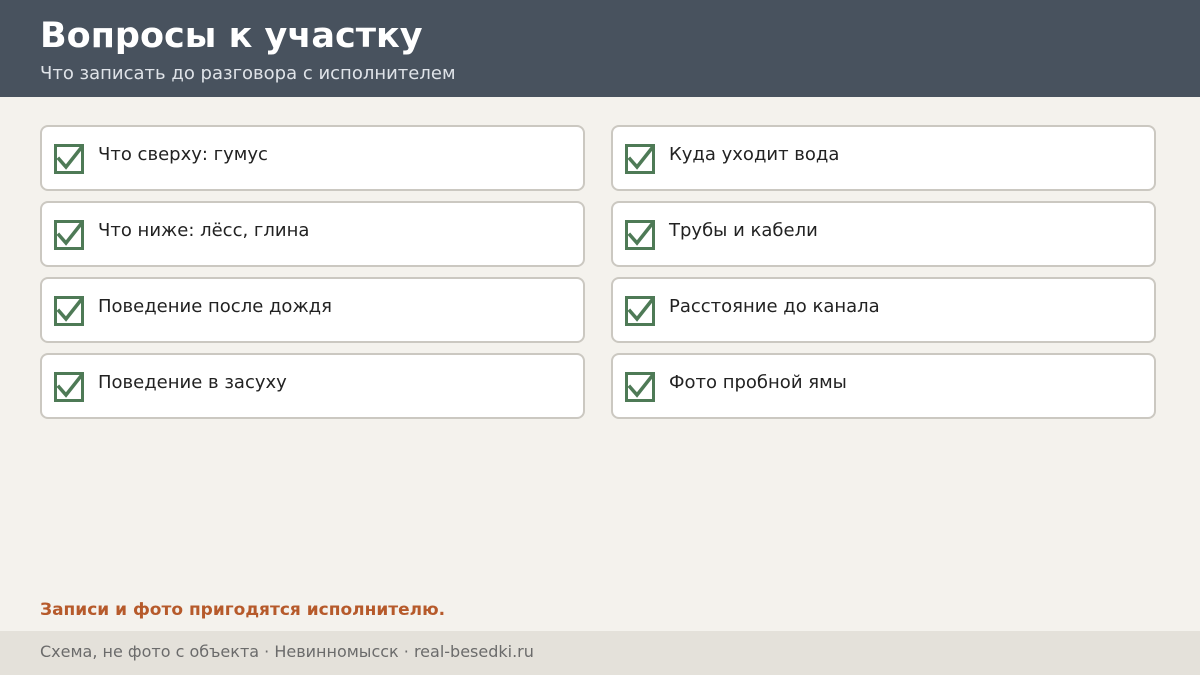  What do you see at coordinates (754, 154) in the screenshot?
I see `checklist-item-label: Куда уходит вода` at bounding box center [754, 154].